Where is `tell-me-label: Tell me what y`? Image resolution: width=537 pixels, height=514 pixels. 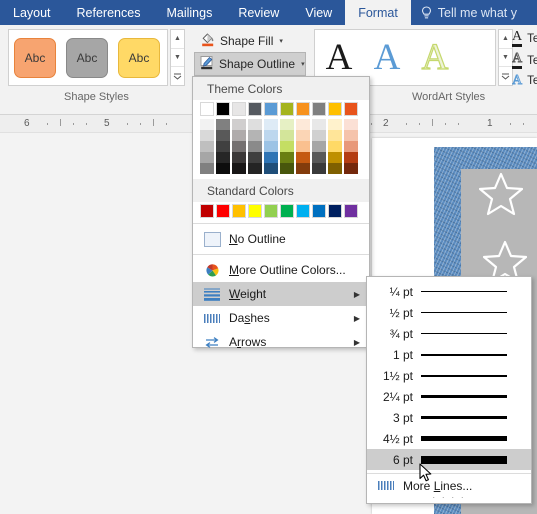
tell-me-label: Tell me what y is located at coordinates (477, 12).